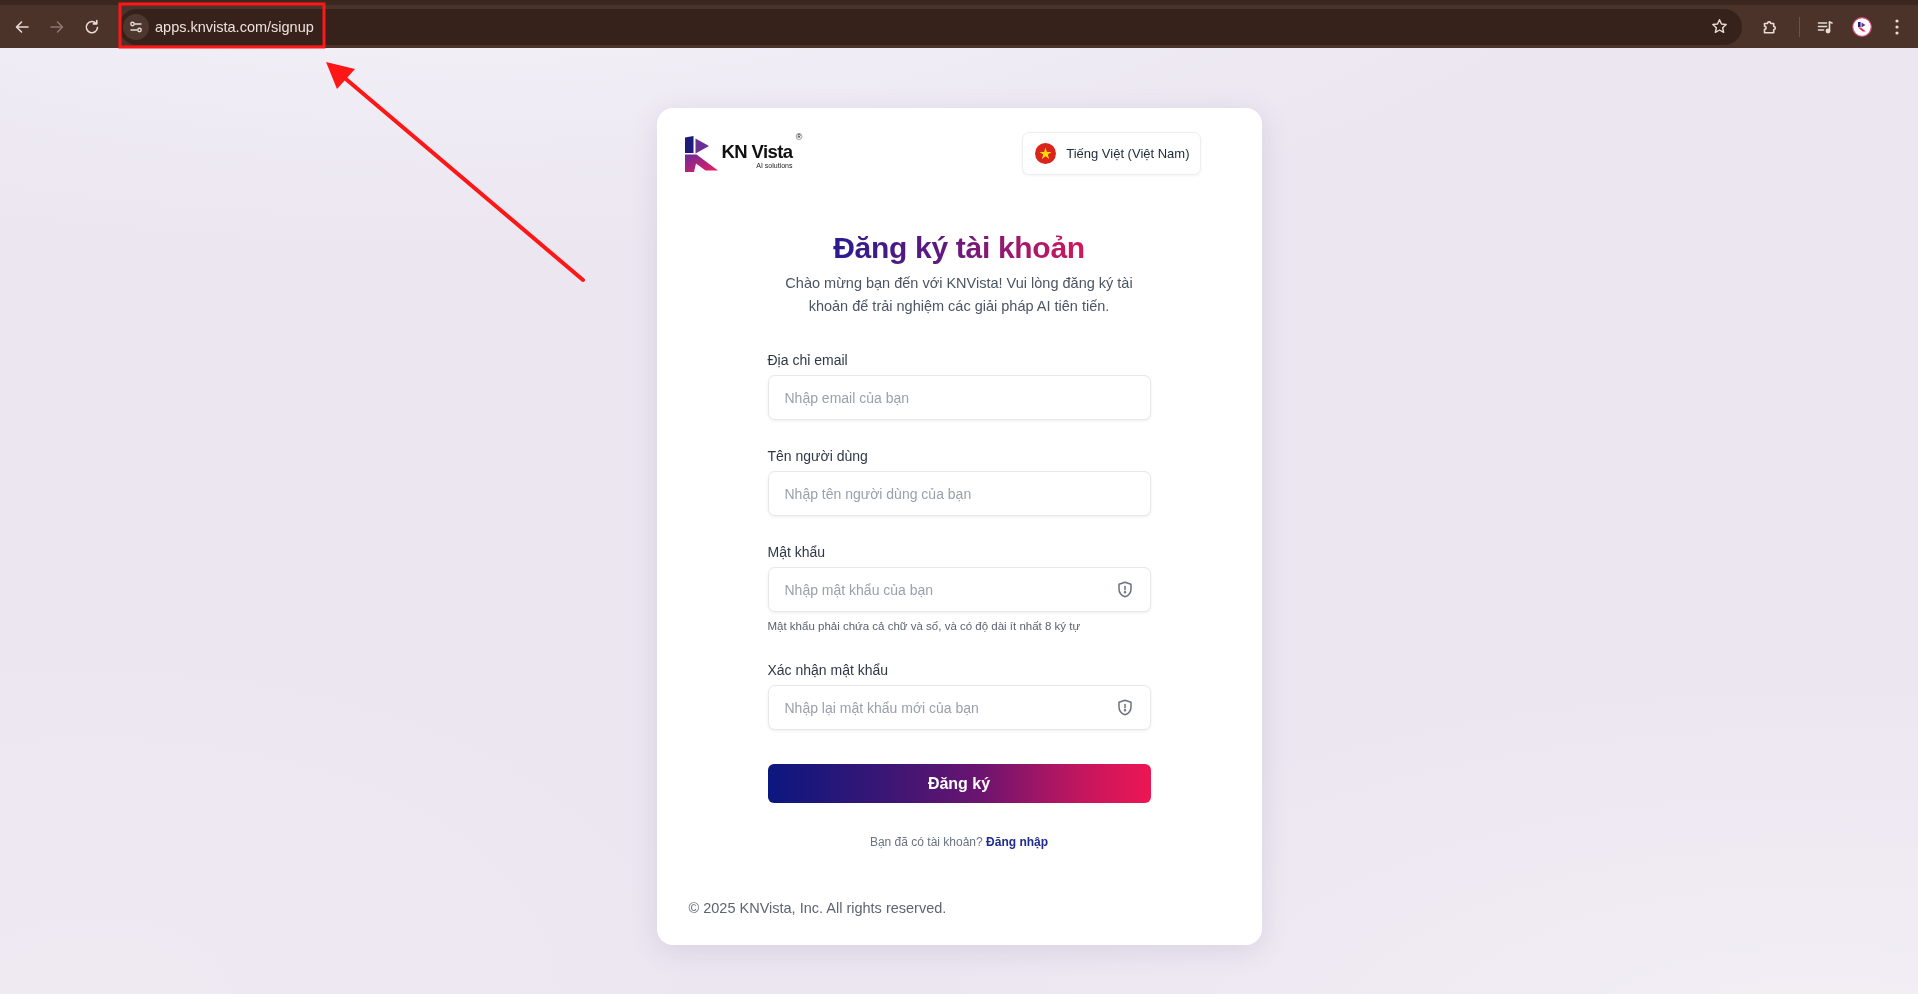 This screenshot has width=1918, height=994. I want to click on sliders-icon, so click(136, 26).